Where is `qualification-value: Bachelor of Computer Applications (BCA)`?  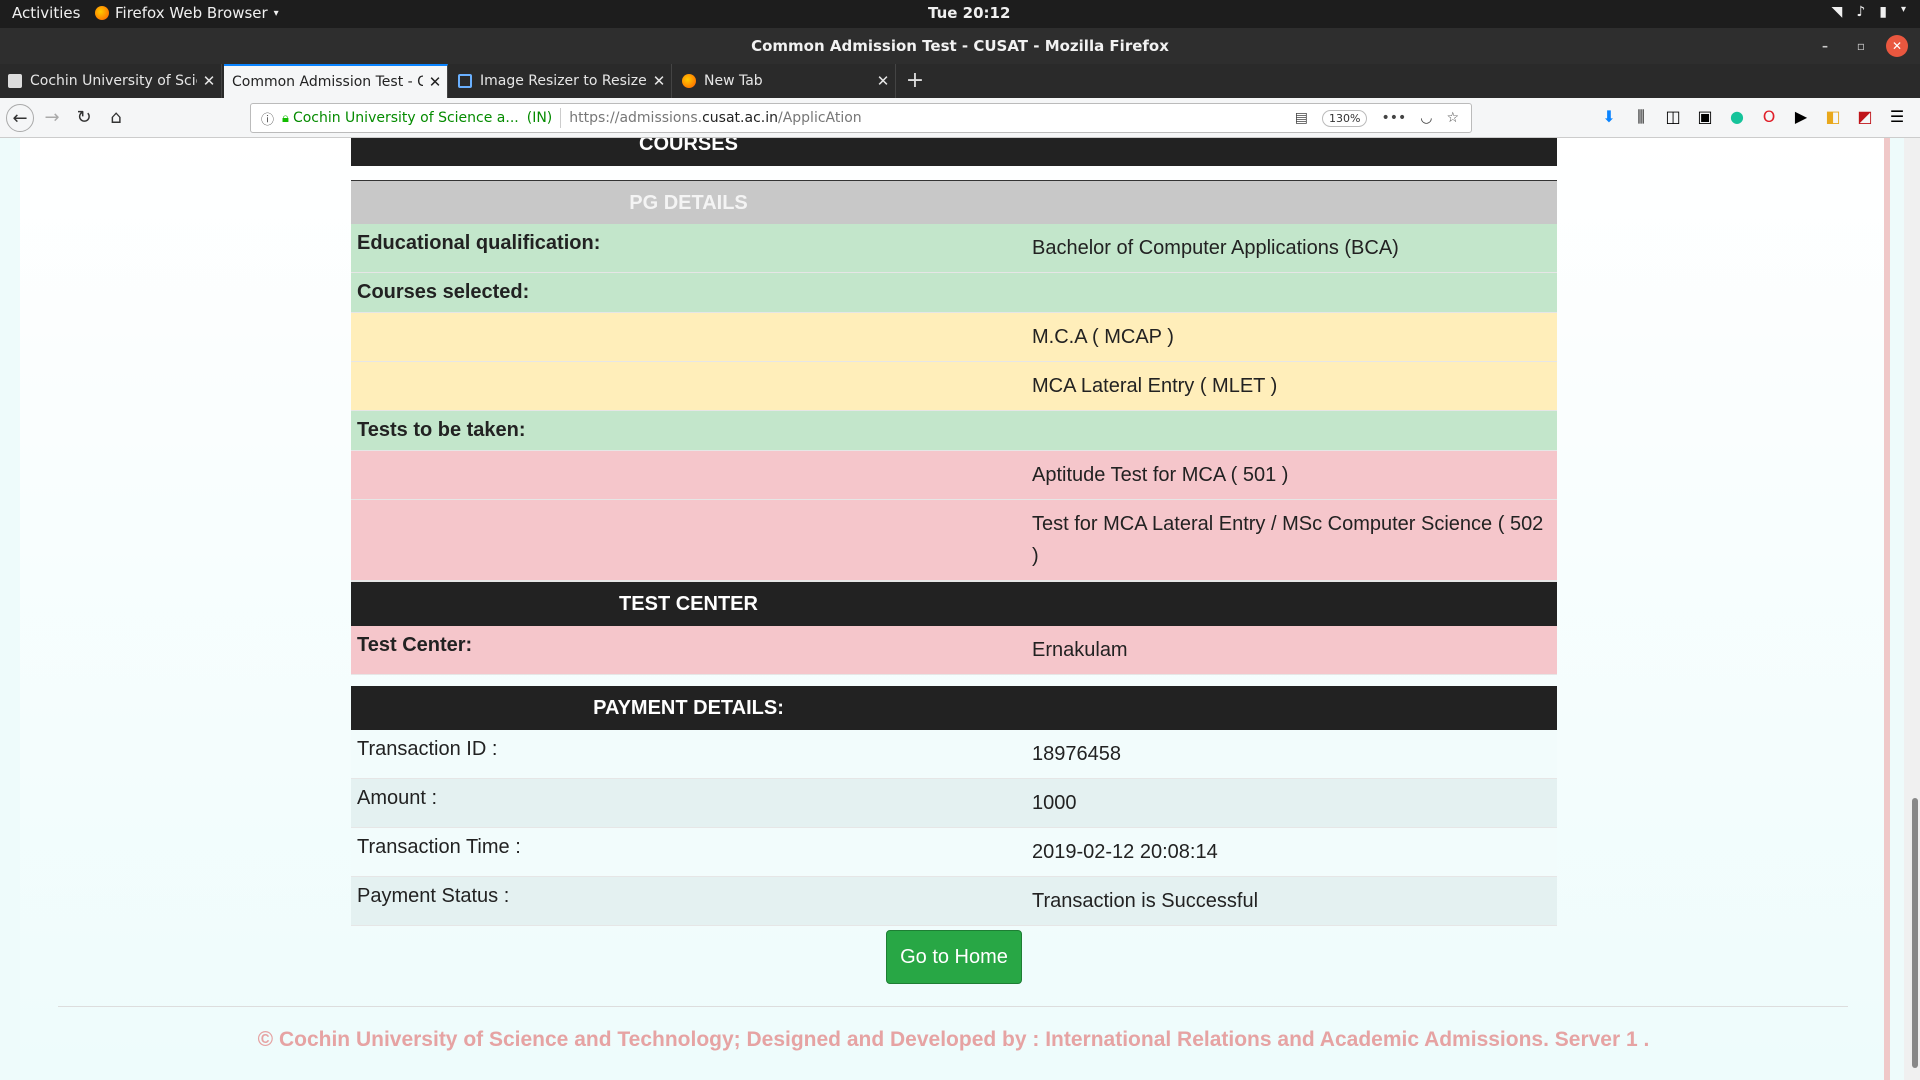 qualification-value: Bachelor of Computer Applications (BCA) is located at coordinates (1215, 248).